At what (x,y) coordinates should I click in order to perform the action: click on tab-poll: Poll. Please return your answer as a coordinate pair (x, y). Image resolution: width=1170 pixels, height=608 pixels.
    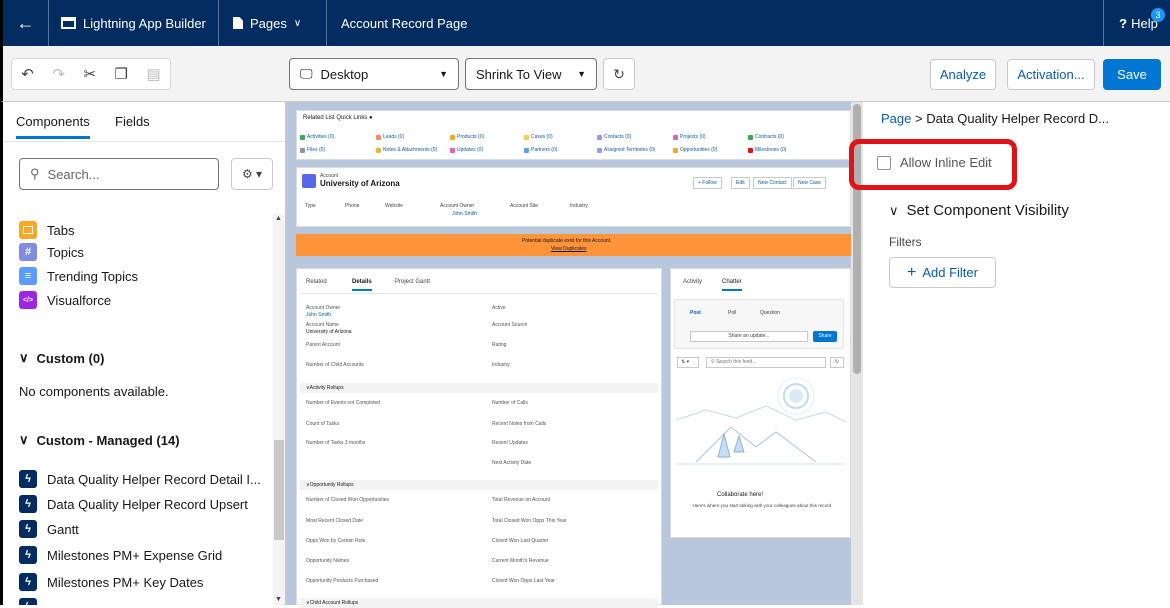
    Looking at the image, I should click on (732, 313).